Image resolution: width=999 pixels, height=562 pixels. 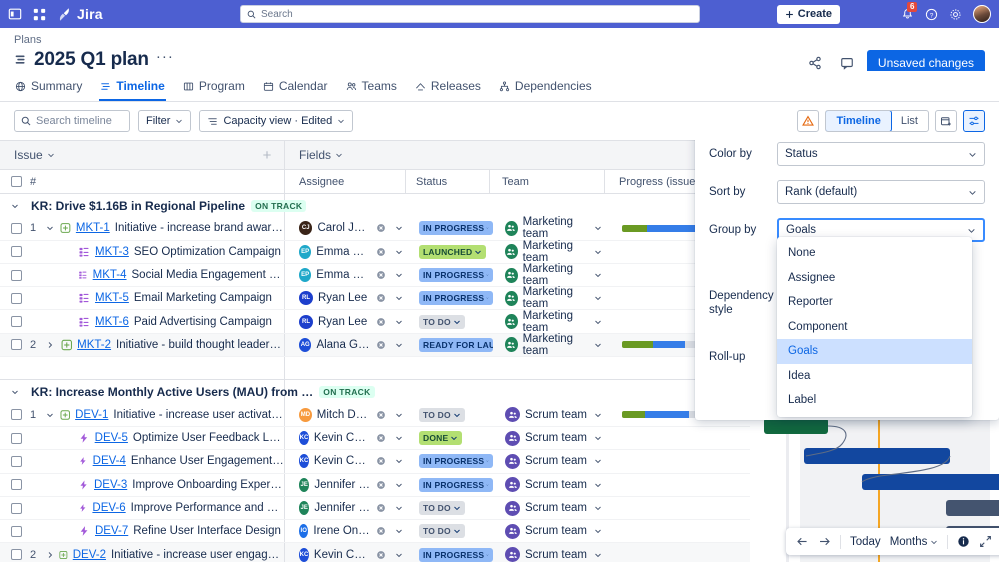 What do you see at coordinates (453, 251) in the screenshot?
I see `status-badge: LAUNCHED` at bounding box center [453, 251].